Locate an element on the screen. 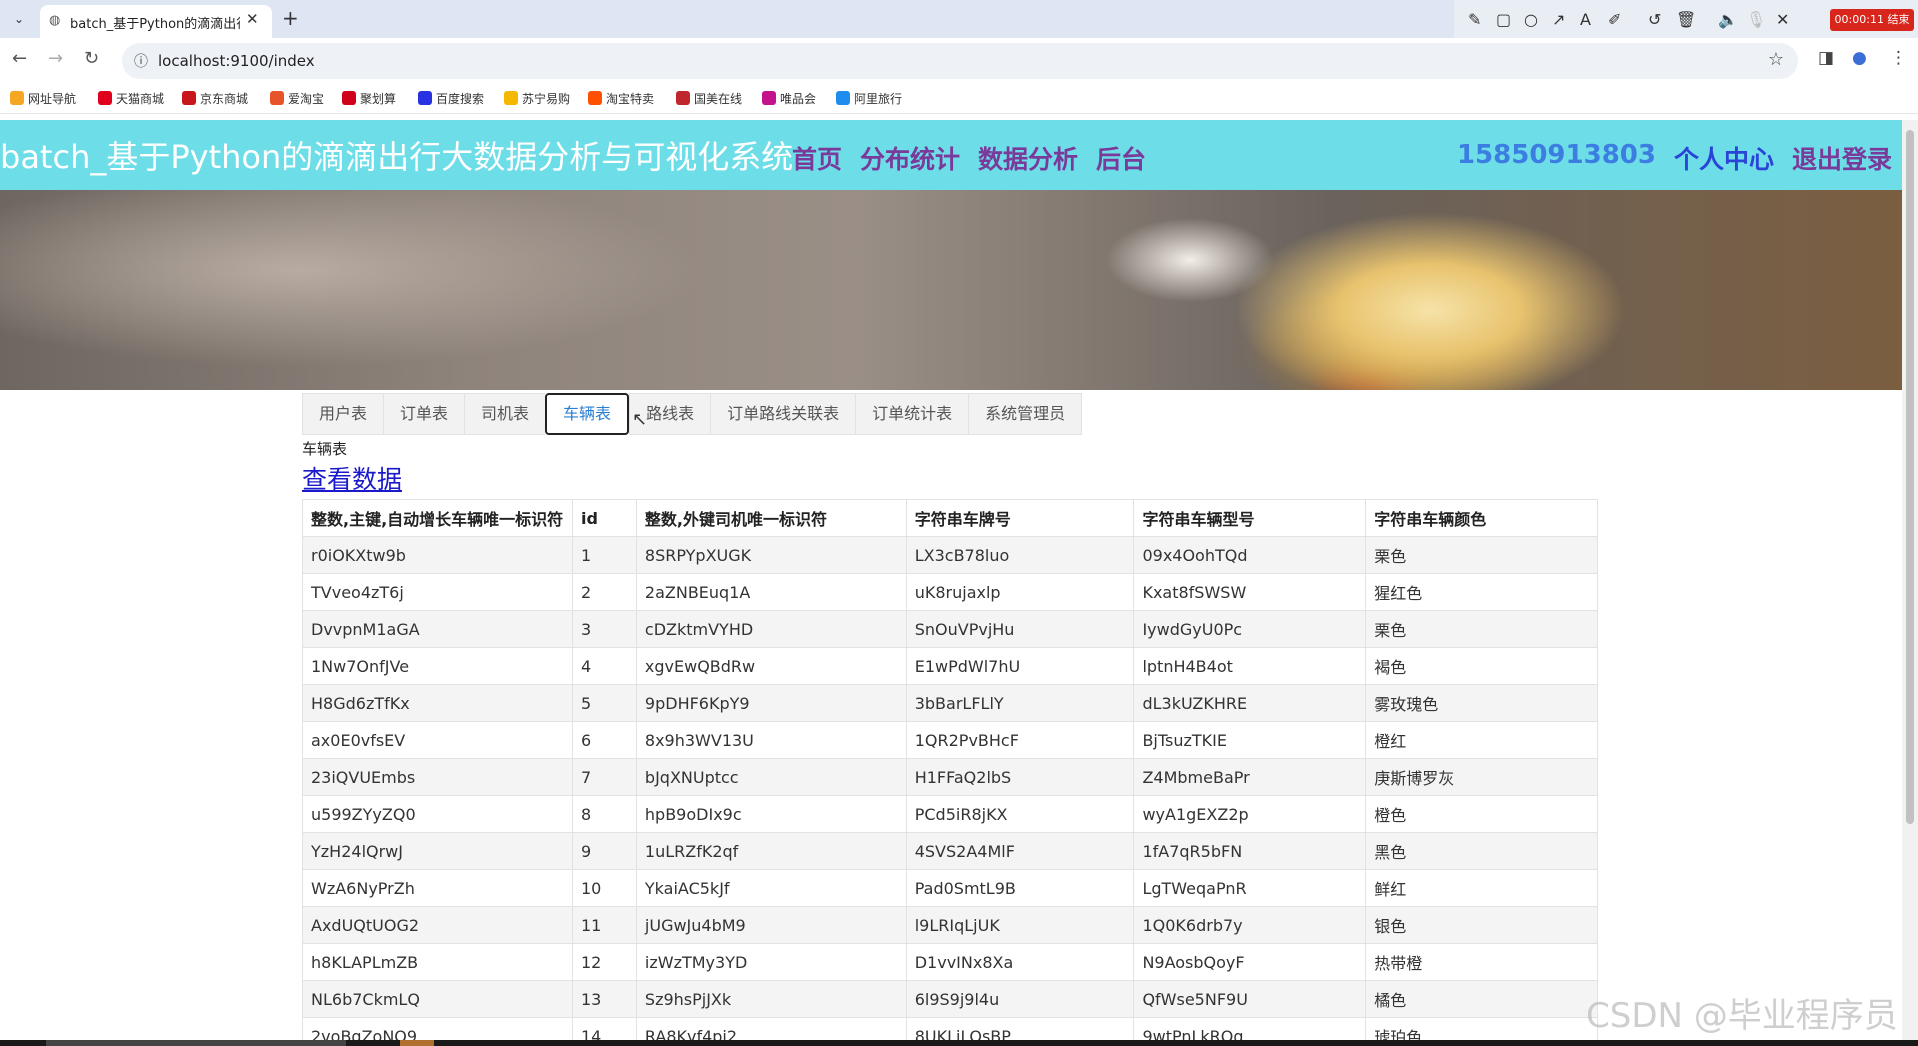 Image resolution: width=1918 pixels, height=1046 pixels. trash-icon: 🗑 is located at coordinates (1686, 19).